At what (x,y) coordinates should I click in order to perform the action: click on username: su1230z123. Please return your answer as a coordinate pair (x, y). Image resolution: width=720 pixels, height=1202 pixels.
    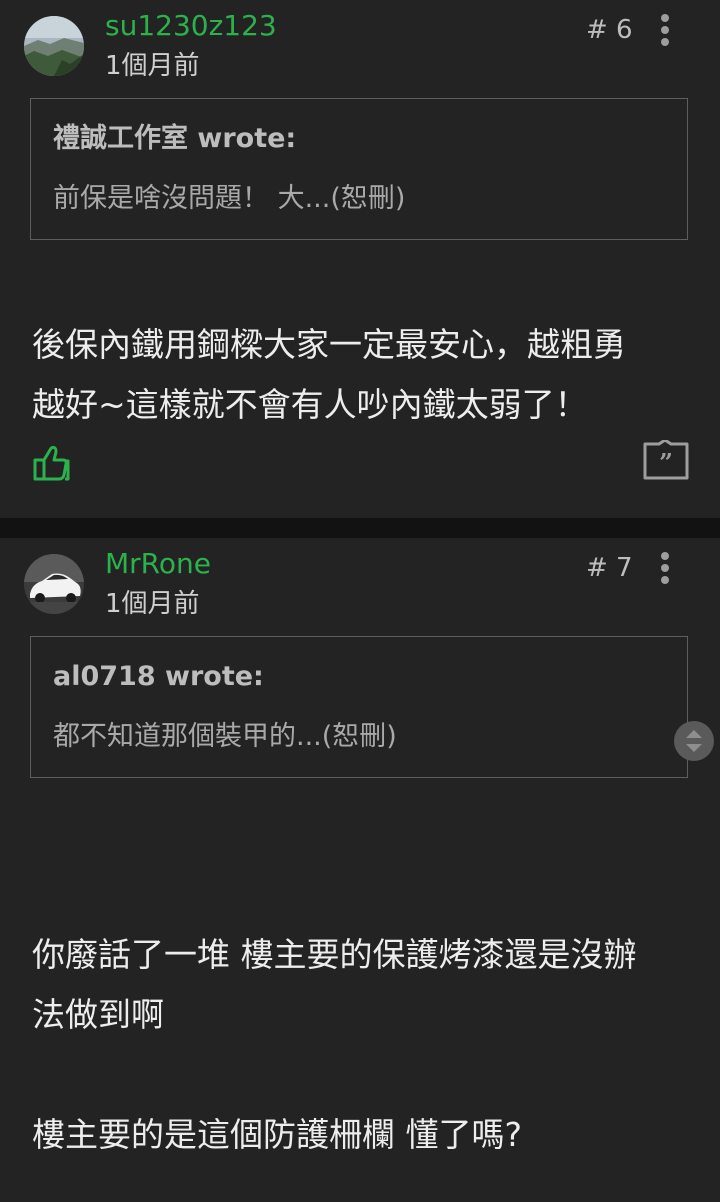
    Looking at the image, I should click on (191, 26).